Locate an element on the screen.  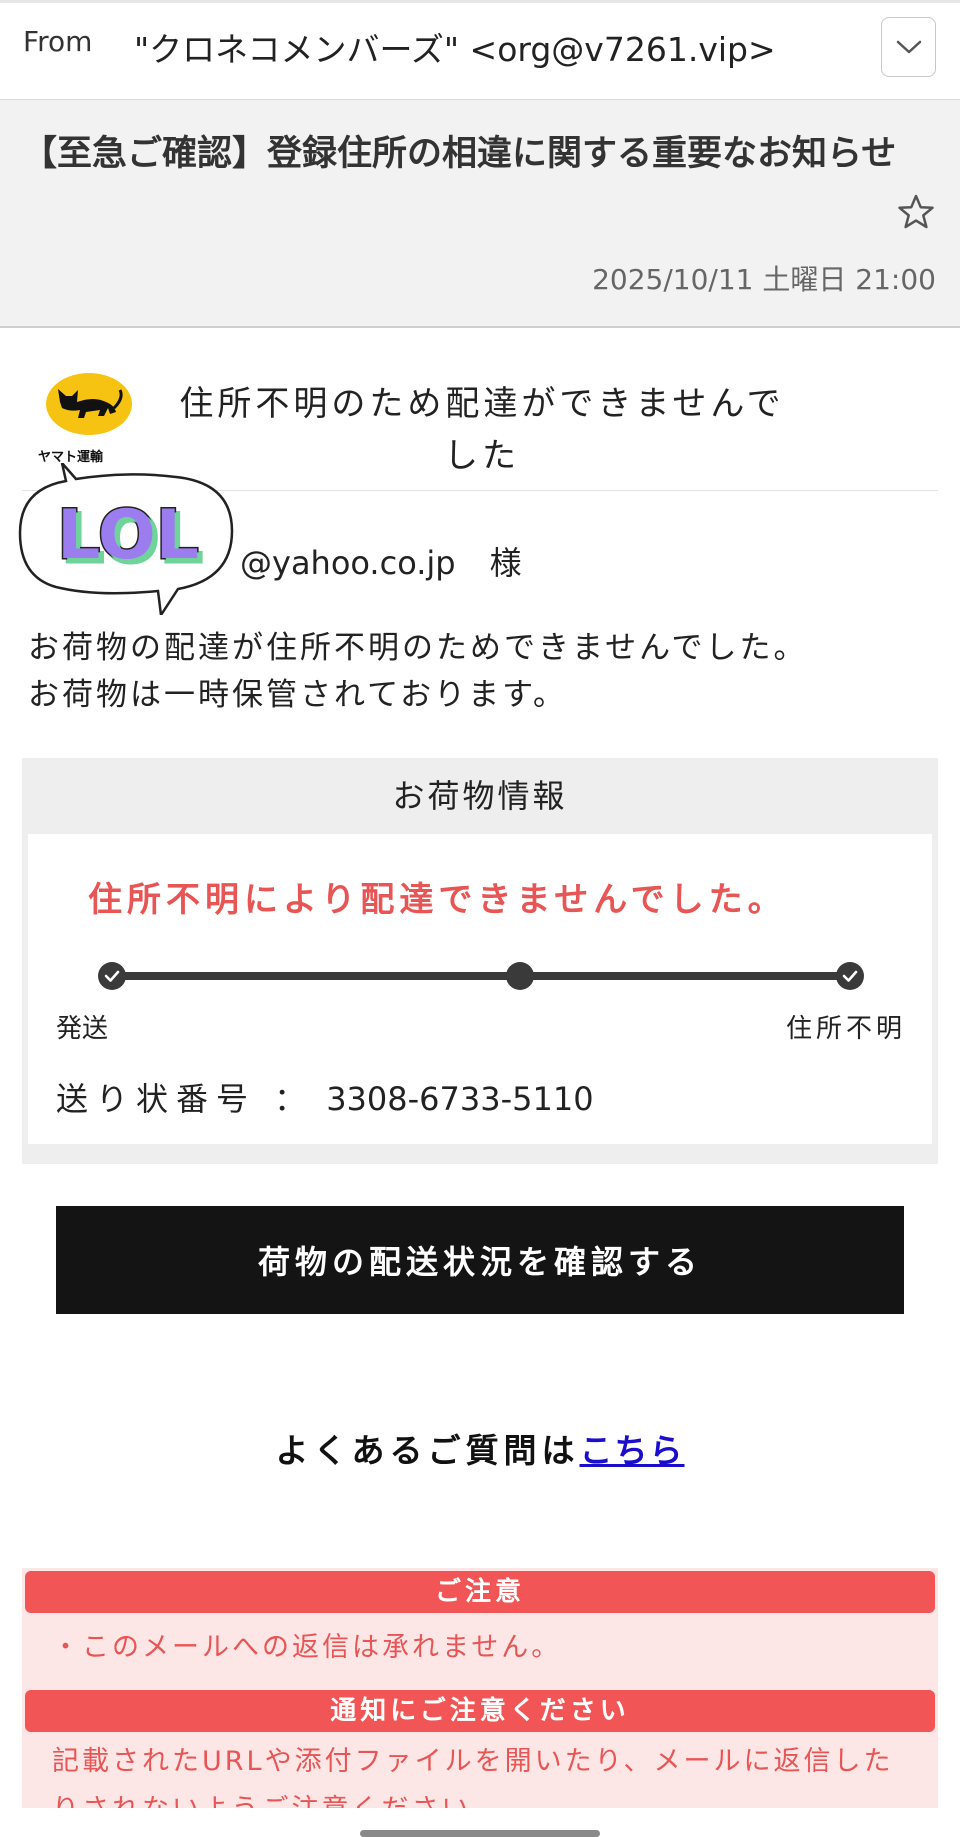
progress-label-end: 住所不明 is located at coordinates (845, 1029).